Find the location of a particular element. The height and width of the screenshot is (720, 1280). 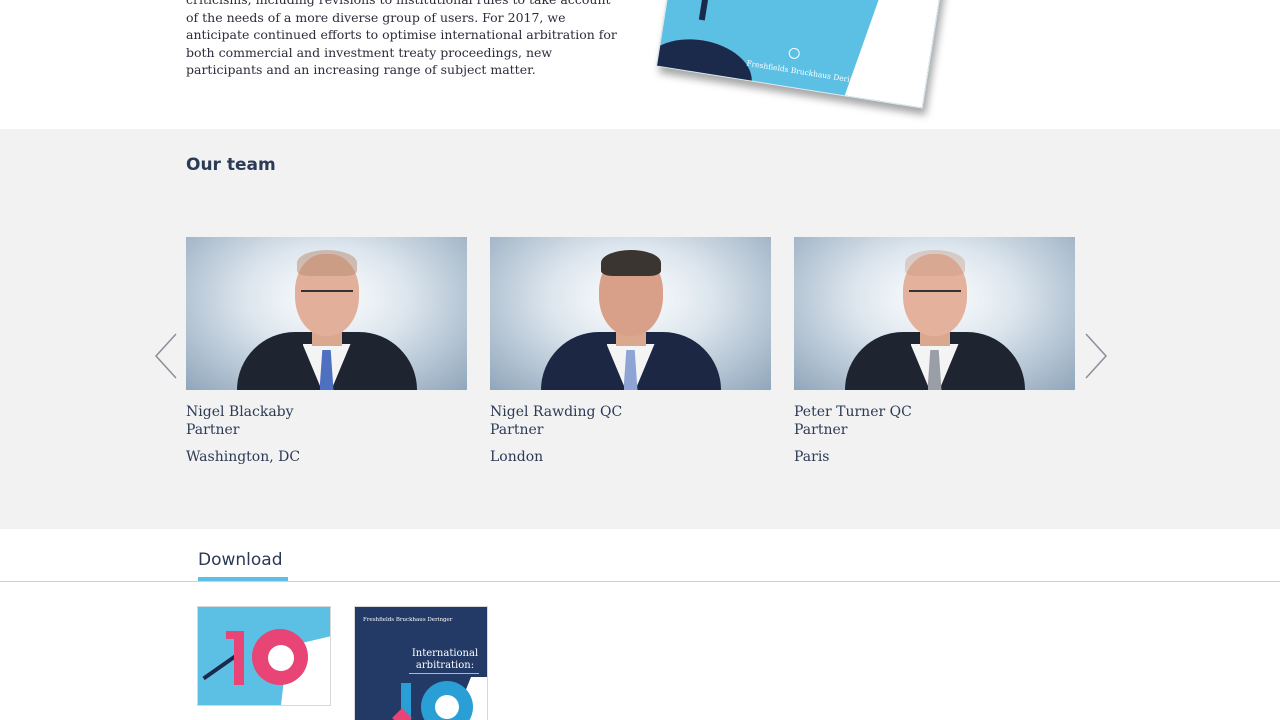

team-member-office: London is located at coordinates (517, 457).